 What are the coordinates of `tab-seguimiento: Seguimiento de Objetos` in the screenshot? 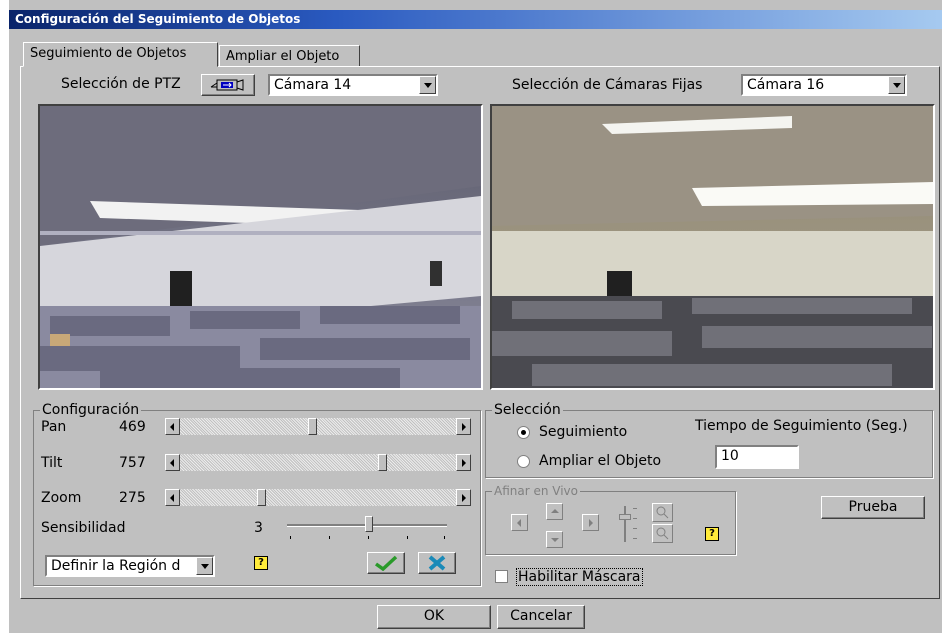 It's located at (120, 54).